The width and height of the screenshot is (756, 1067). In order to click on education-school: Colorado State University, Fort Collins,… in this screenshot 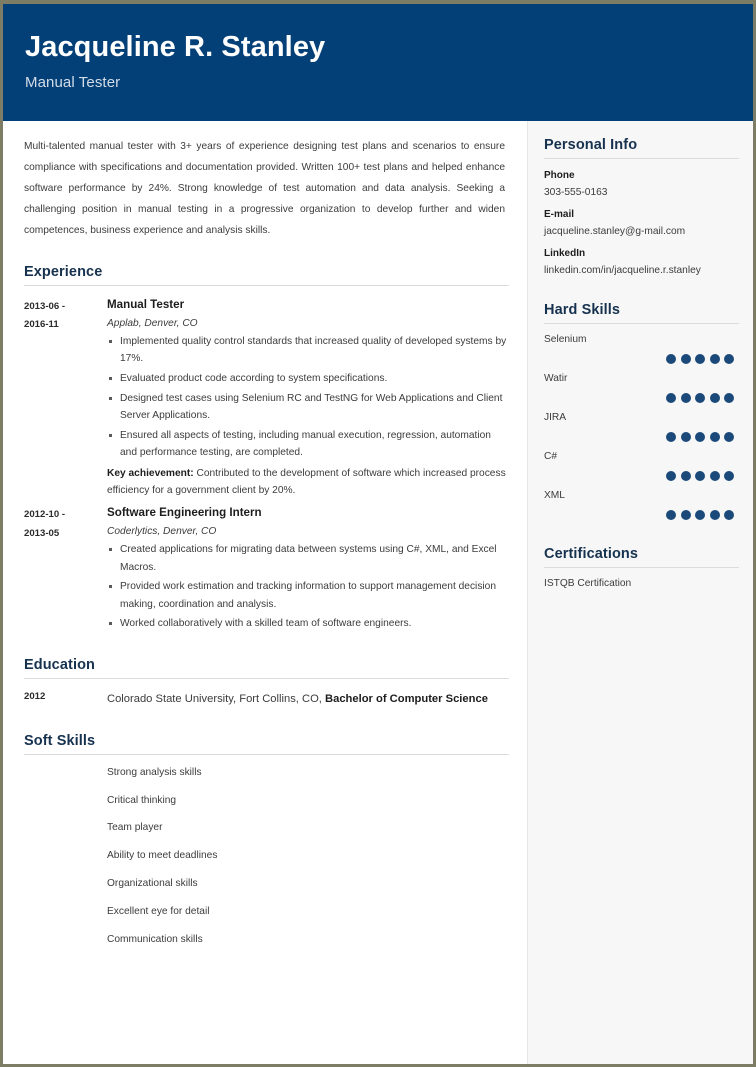, I will do `click(216, 698)`.